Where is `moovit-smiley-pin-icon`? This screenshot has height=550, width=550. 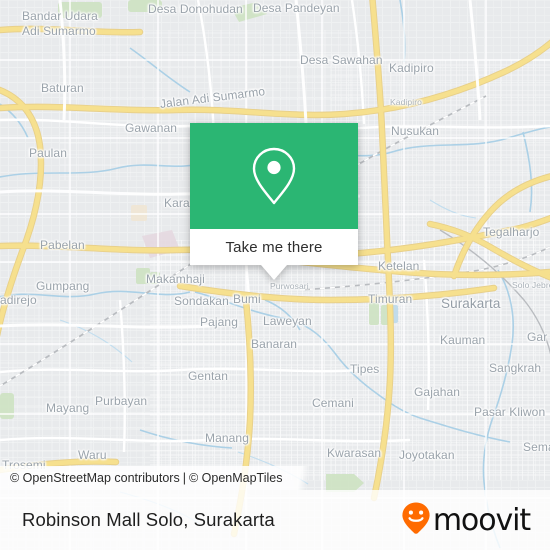 moovit-smiley-pin-icon is located at coordinates (416, 520).